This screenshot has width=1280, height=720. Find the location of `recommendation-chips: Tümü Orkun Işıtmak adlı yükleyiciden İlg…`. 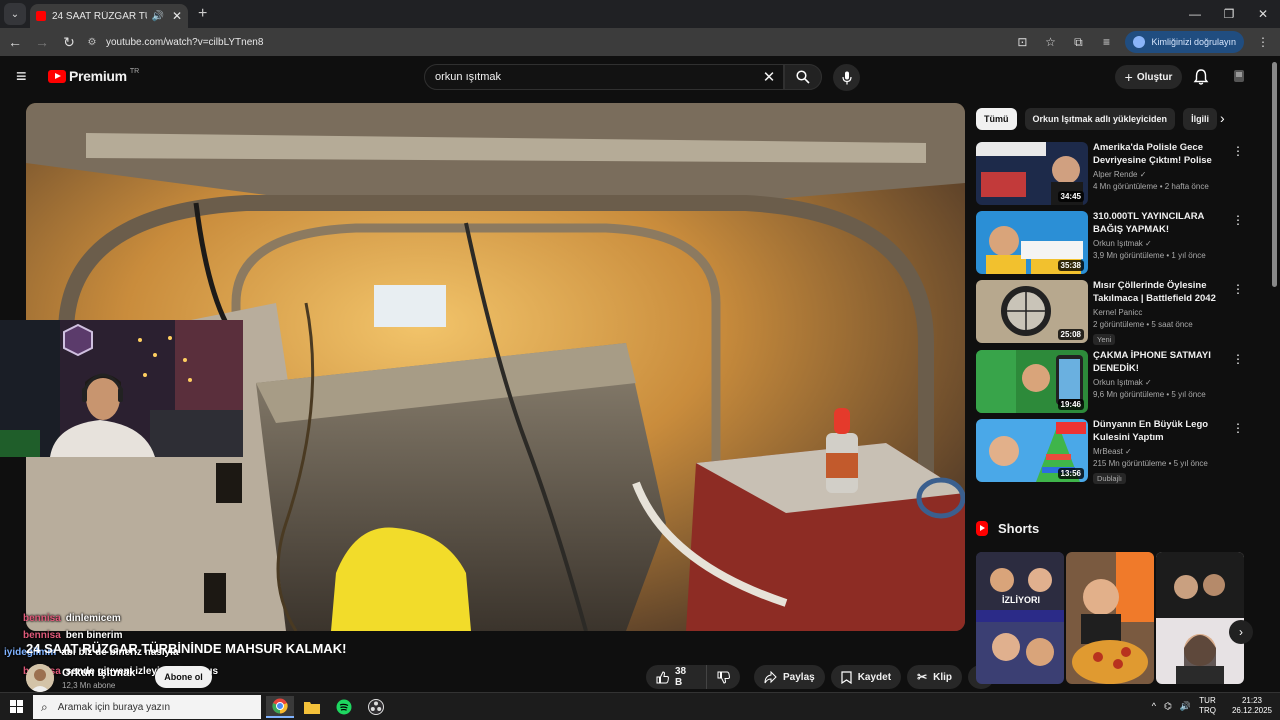

recommendation-chips: Tümü Orkun Işıtmak adlı yükleyiciden İlg… is located at coordinates (1097, 119).